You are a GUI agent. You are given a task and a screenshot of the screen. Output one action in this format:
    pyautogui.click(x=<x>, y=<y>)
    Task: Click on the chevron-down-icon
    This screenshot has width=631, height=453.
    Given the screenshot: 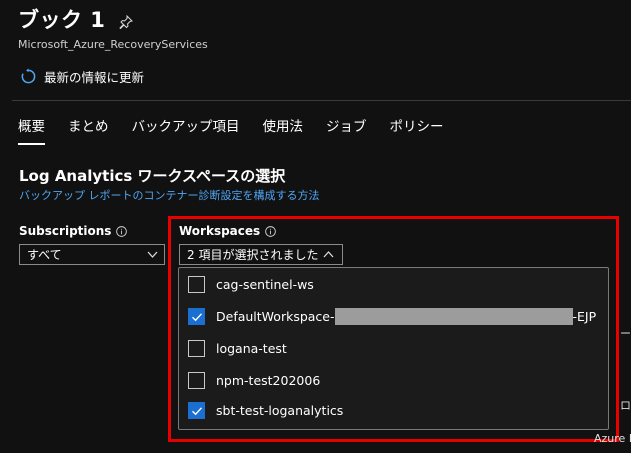 What is the action you would take?
    pyautogui.click(x=152, y=254)
    